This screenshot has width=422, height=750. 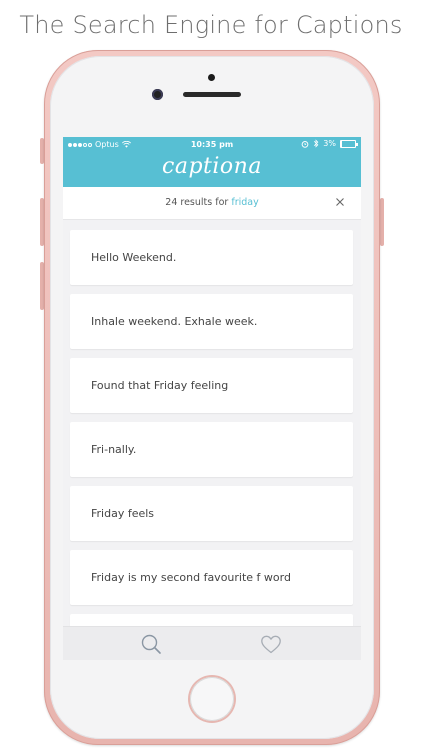 I want to click on result-card: Inhale weekend. Exhale week., so click(x=211, y=321).